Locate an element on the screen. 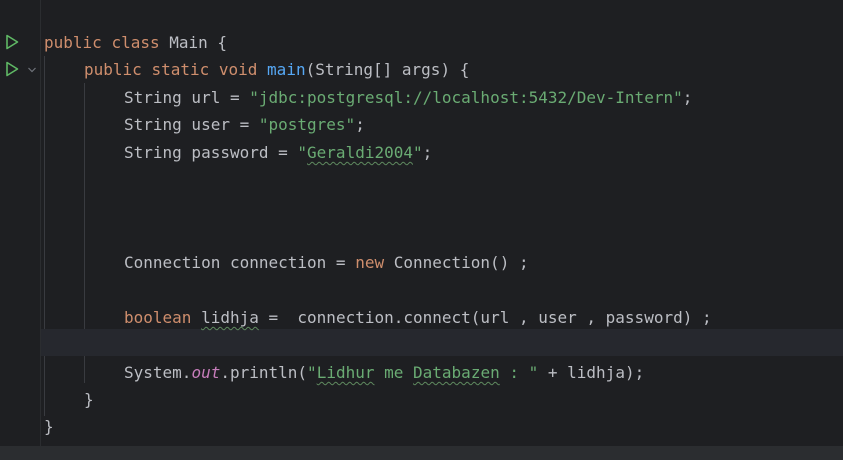 The width and height of the screenshot is (843, 460). keyword: boolean is located at coordinates (158, 317).